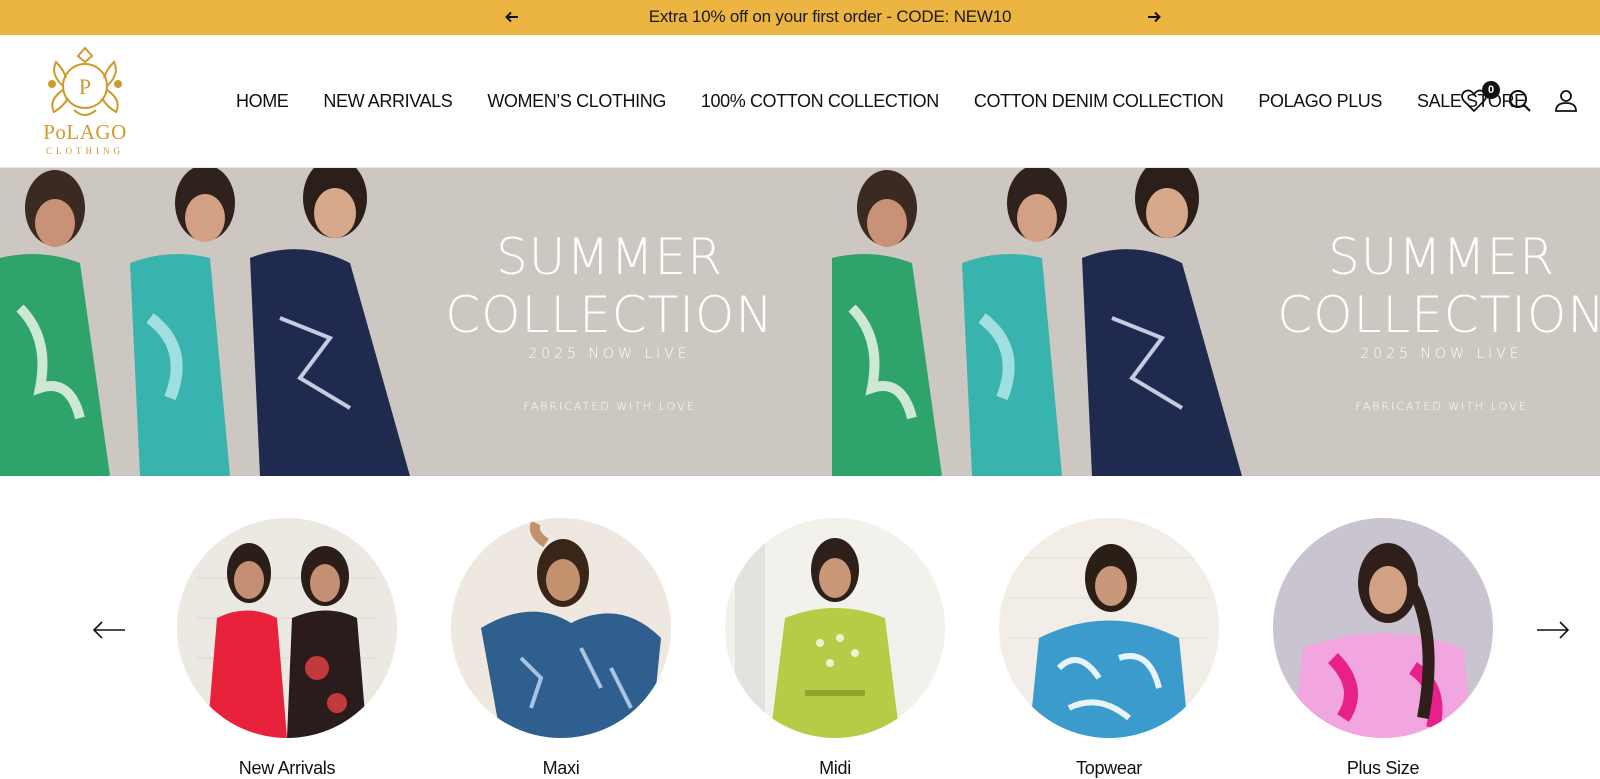  I want to click on brand-name: PoLAGO, so click(85, 132).